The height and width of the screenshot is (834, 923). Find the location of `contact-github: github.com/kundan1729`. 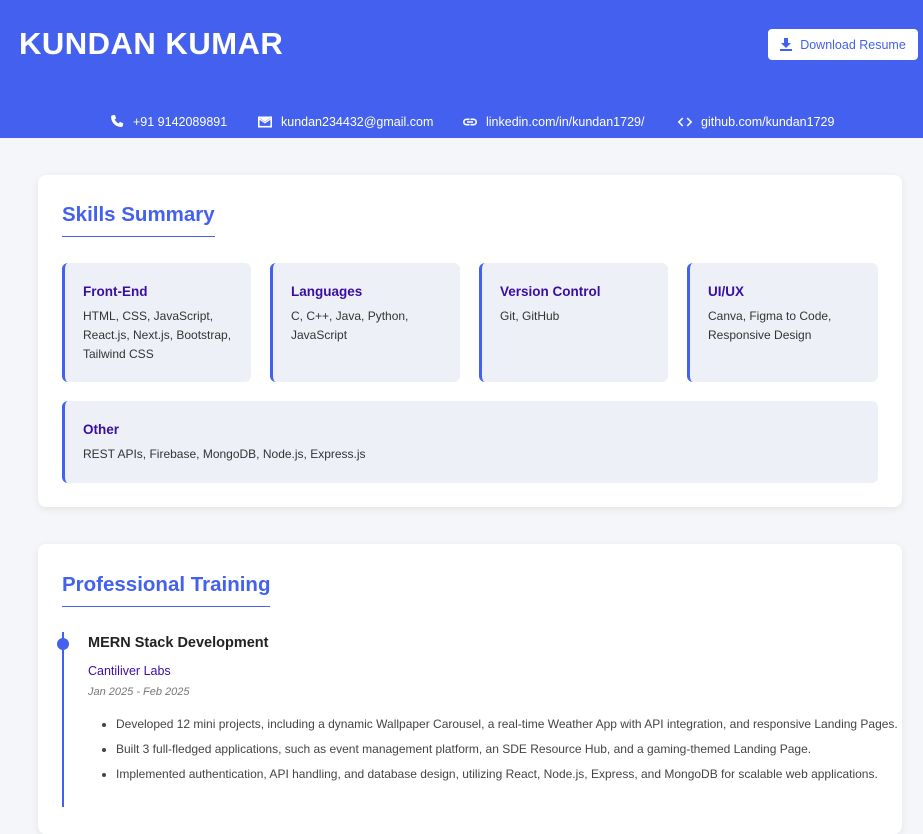

contact-github: github.com/kundan1729 is located at coordinates (755, 122).